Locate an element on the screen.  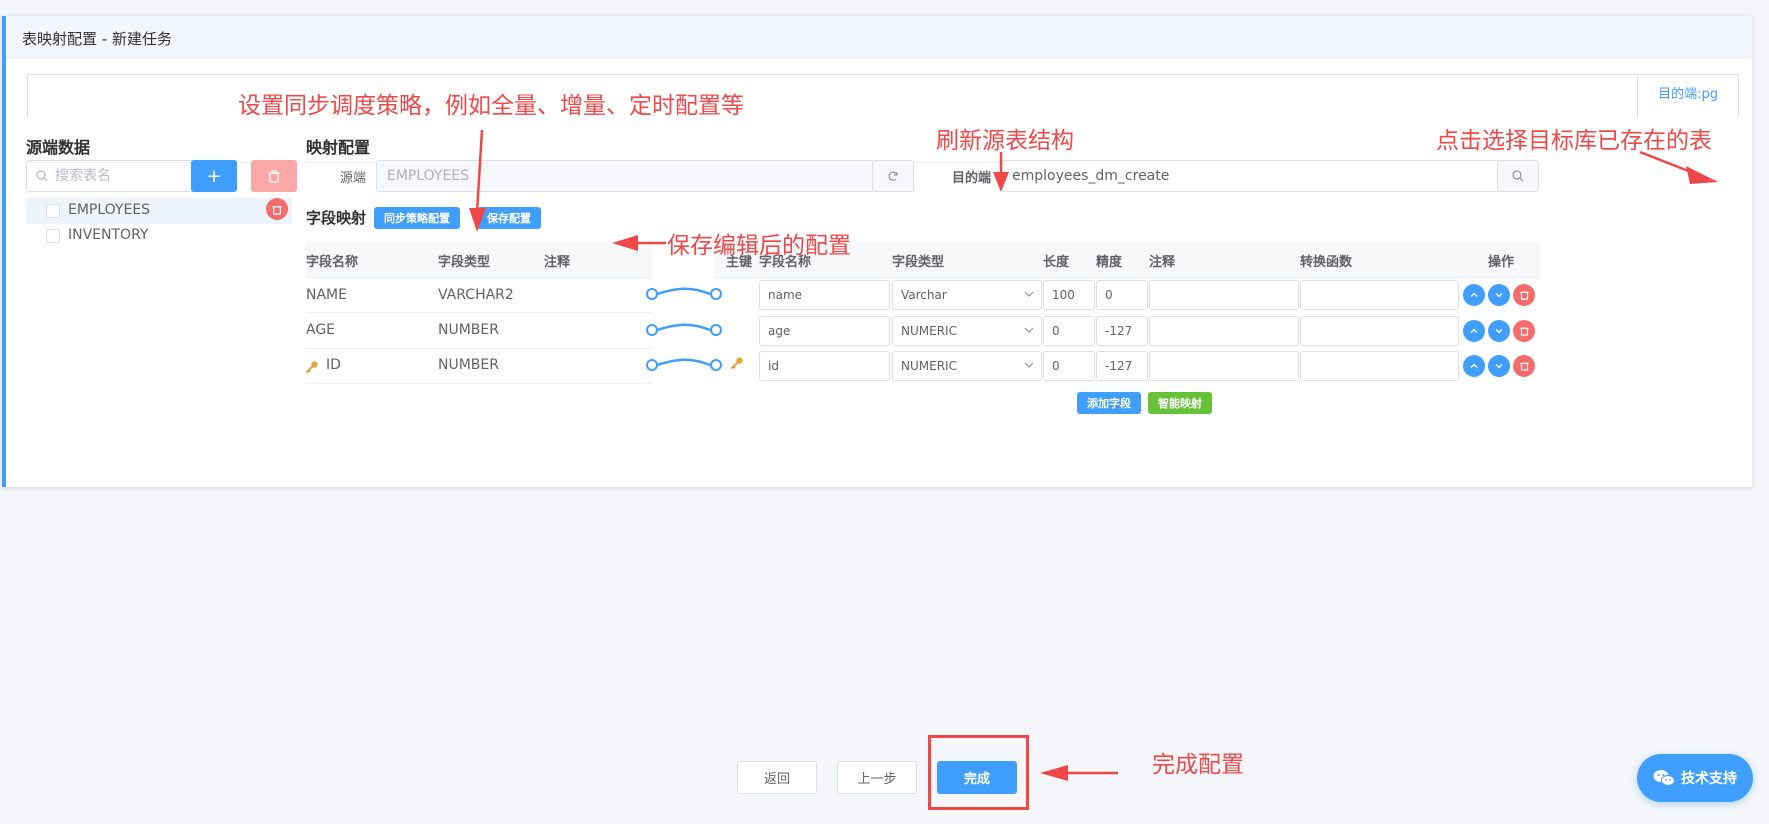
back-button: 返回 is located at coordinates (777, 777).